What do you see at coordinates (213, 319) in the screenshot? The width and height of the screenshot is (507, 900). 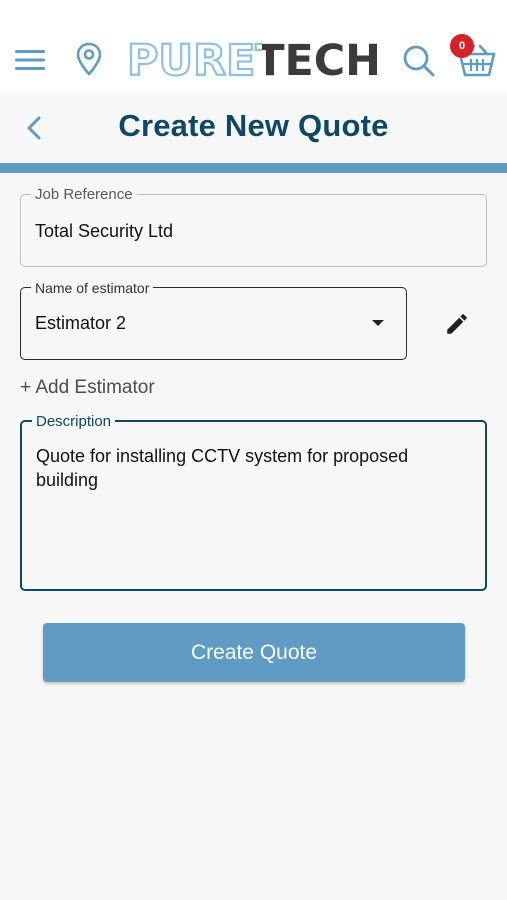 I see `estimator-select: Name of estimator Estimator 2` at bounding box center [213, 319].